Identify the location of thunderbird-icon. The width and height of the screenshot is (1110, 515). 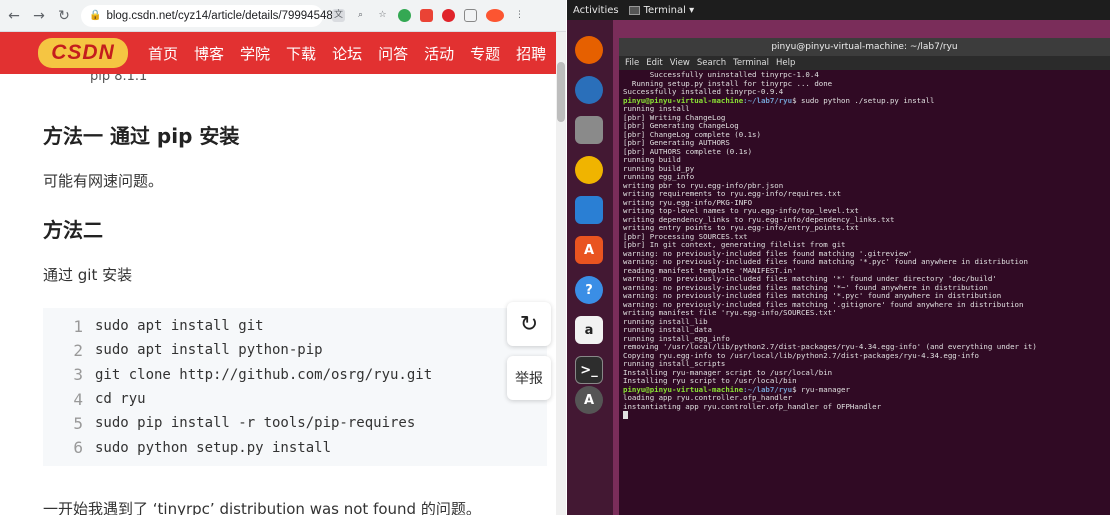
(589, 90).